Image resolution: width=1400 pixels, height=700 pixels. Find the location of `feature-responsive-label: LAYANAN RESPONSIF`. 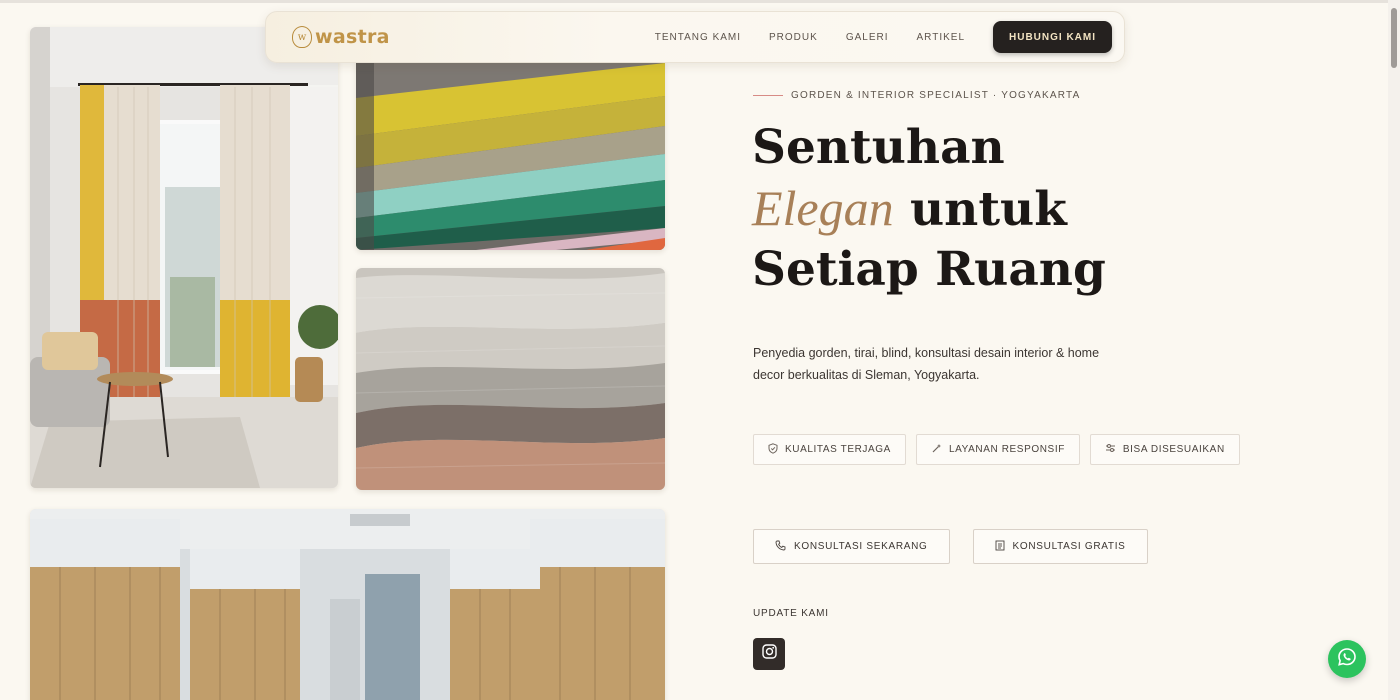

feature-responsive-label: LAYANAN RESPONSIF is located at coordinates (1006, 449).